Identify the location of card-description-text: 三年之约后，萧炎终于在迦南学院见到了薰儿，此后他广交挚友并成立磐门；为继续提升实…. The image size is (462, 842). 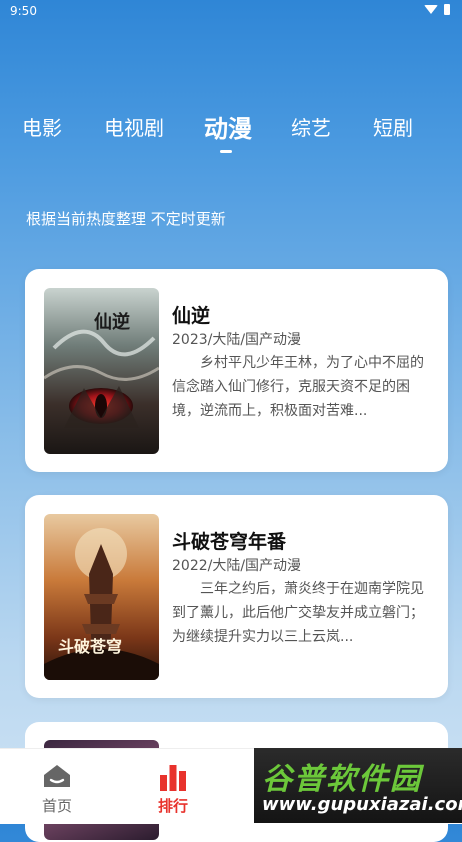
(298, 613).